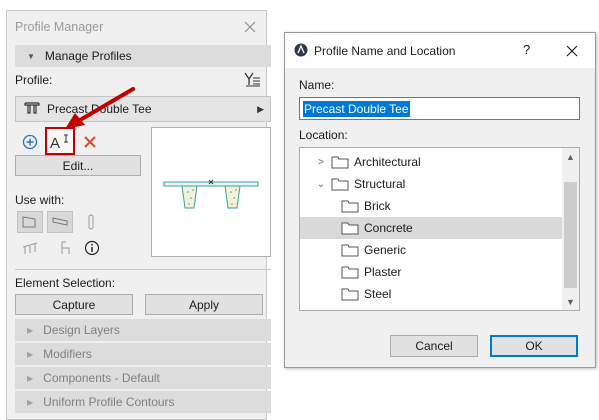 This screenshot has height=420, width=599. What do you see at coordinates (431, 206) in the screenshot?
I see `tree-item-brick: Brick` at bounding box center [431, 206].